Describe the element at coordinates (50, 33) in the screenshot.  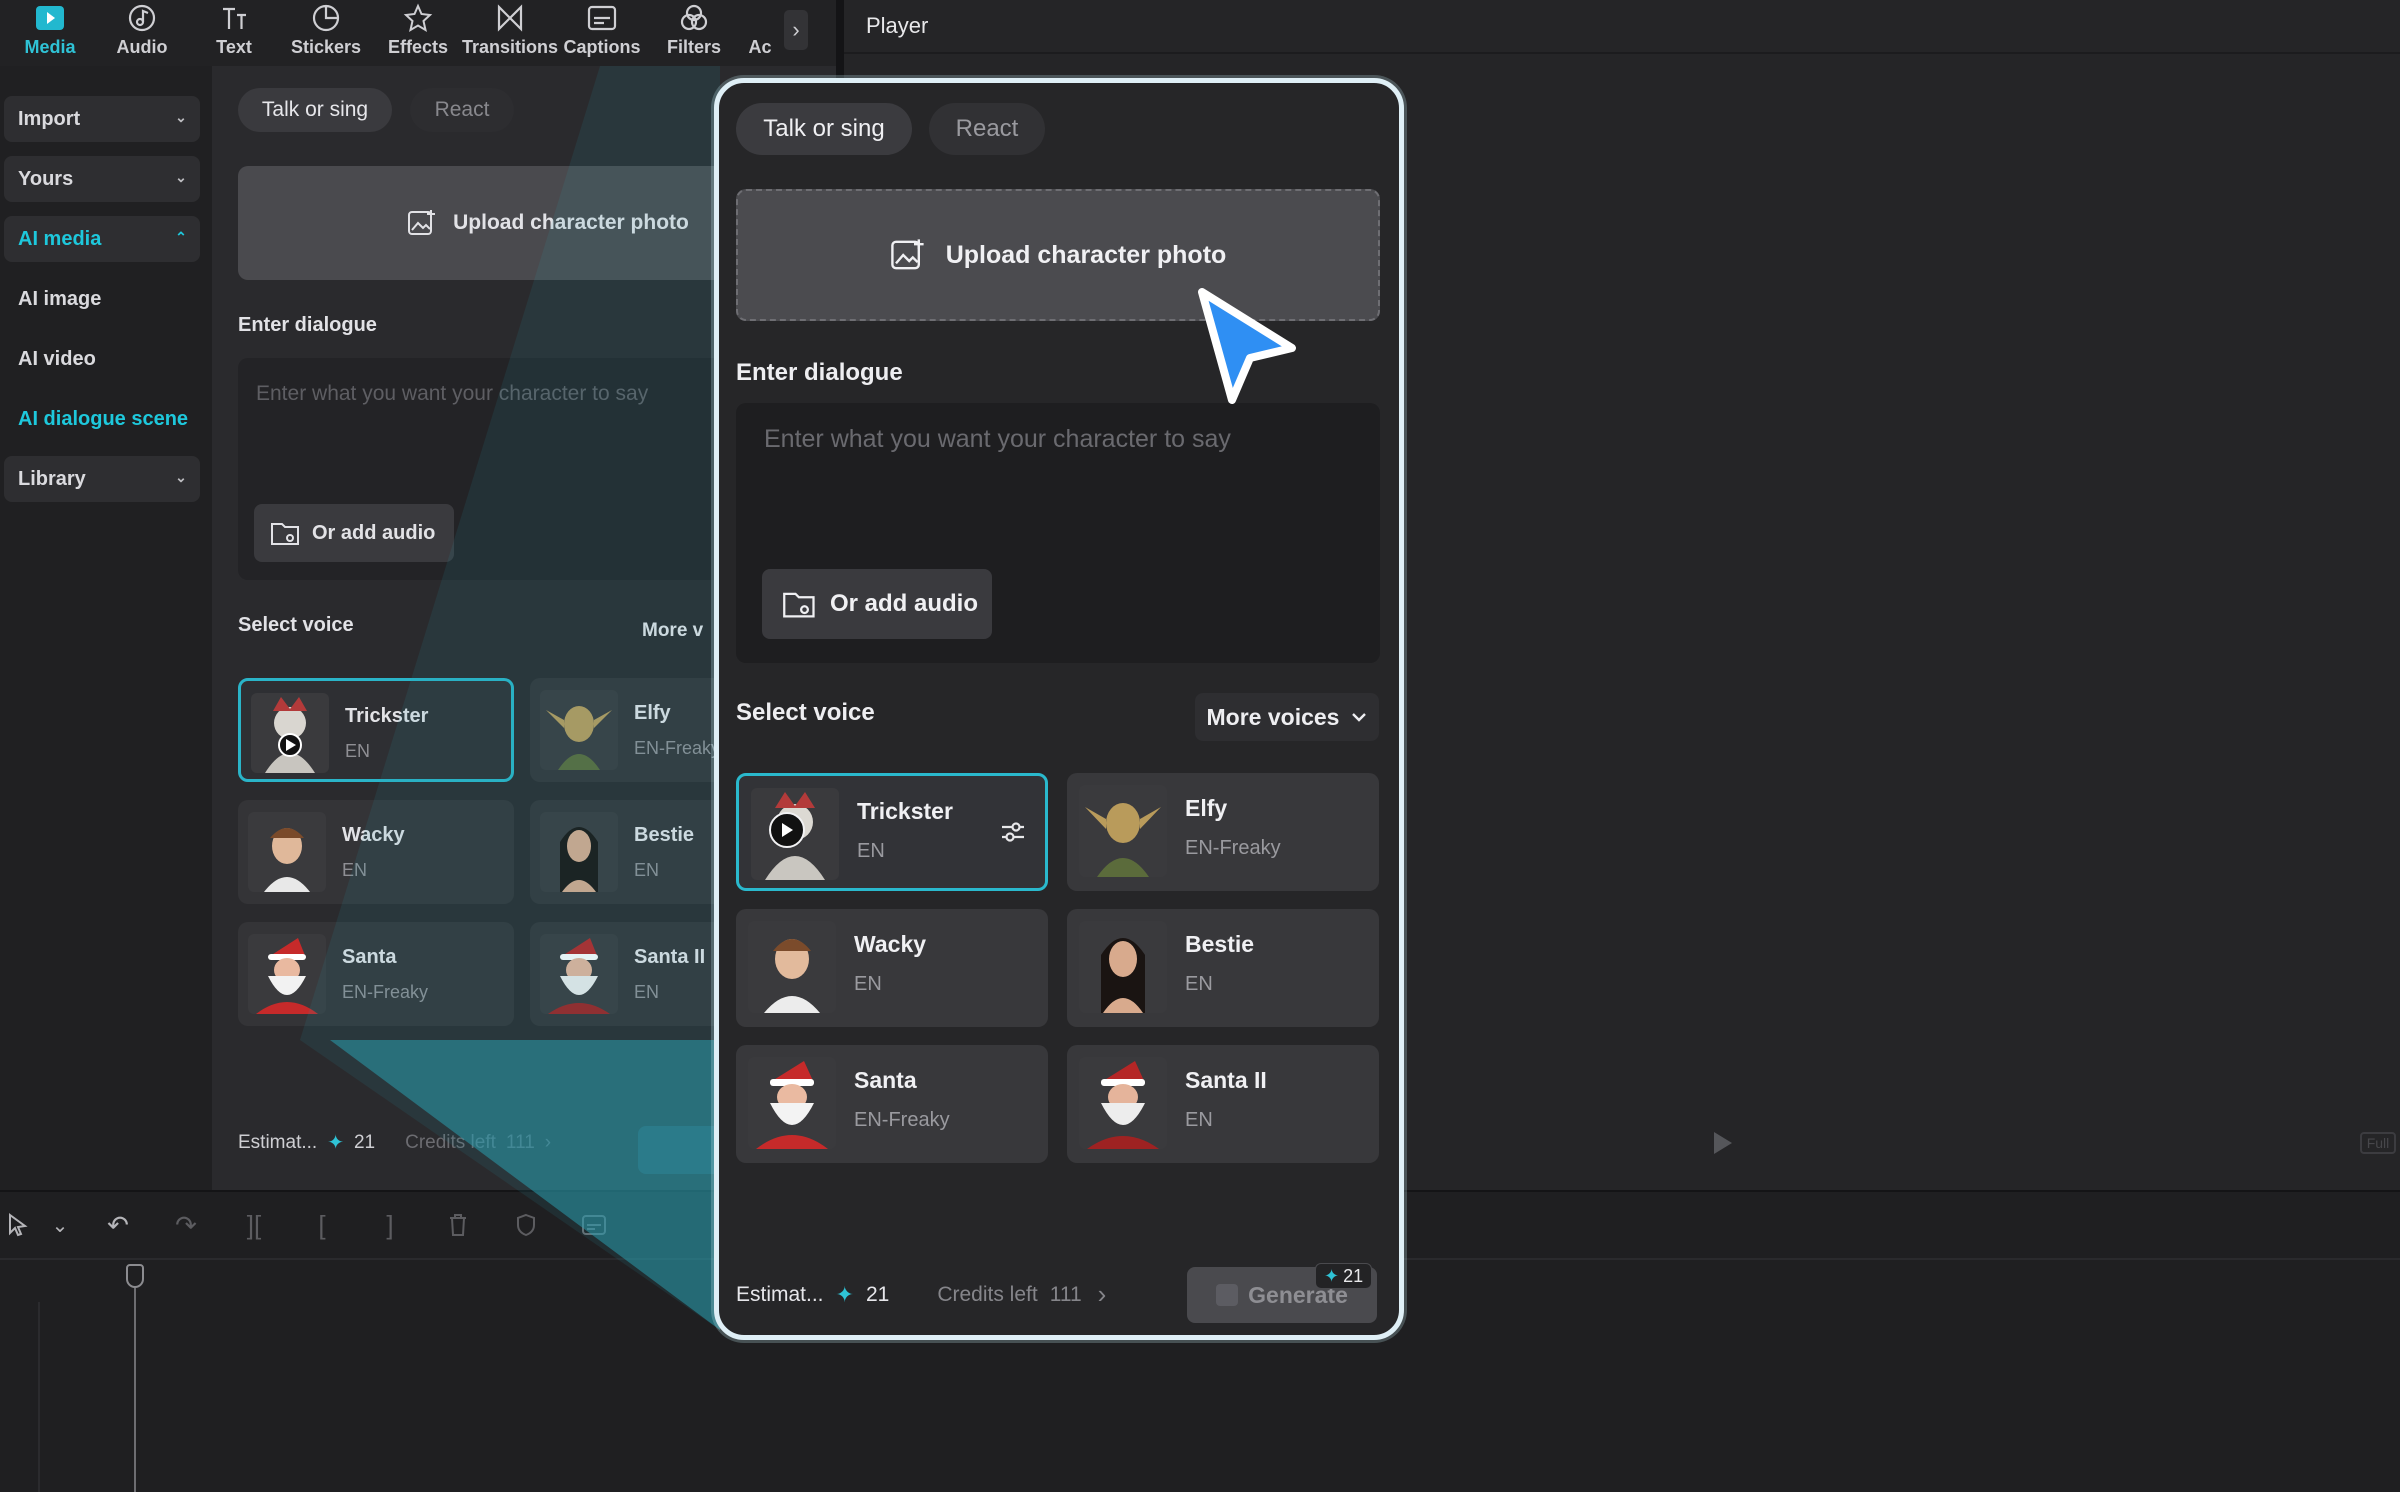
I see `tool-media: Media` at that location.